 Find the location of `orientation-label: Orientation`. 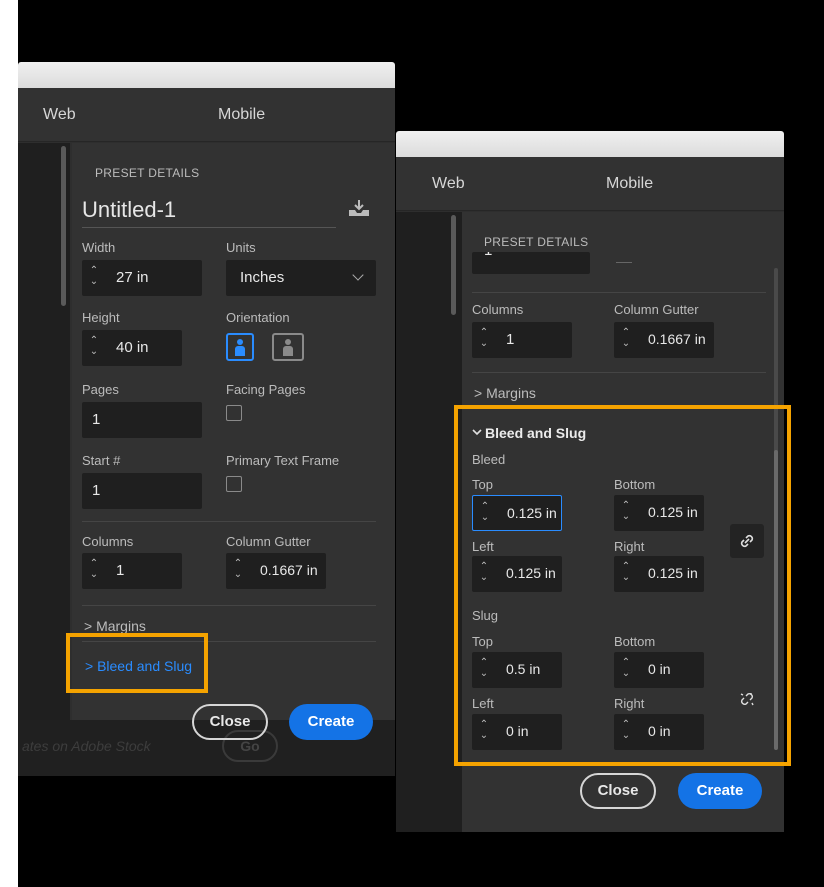

orientation-label: Orientation is located at coordinates (258, 317).